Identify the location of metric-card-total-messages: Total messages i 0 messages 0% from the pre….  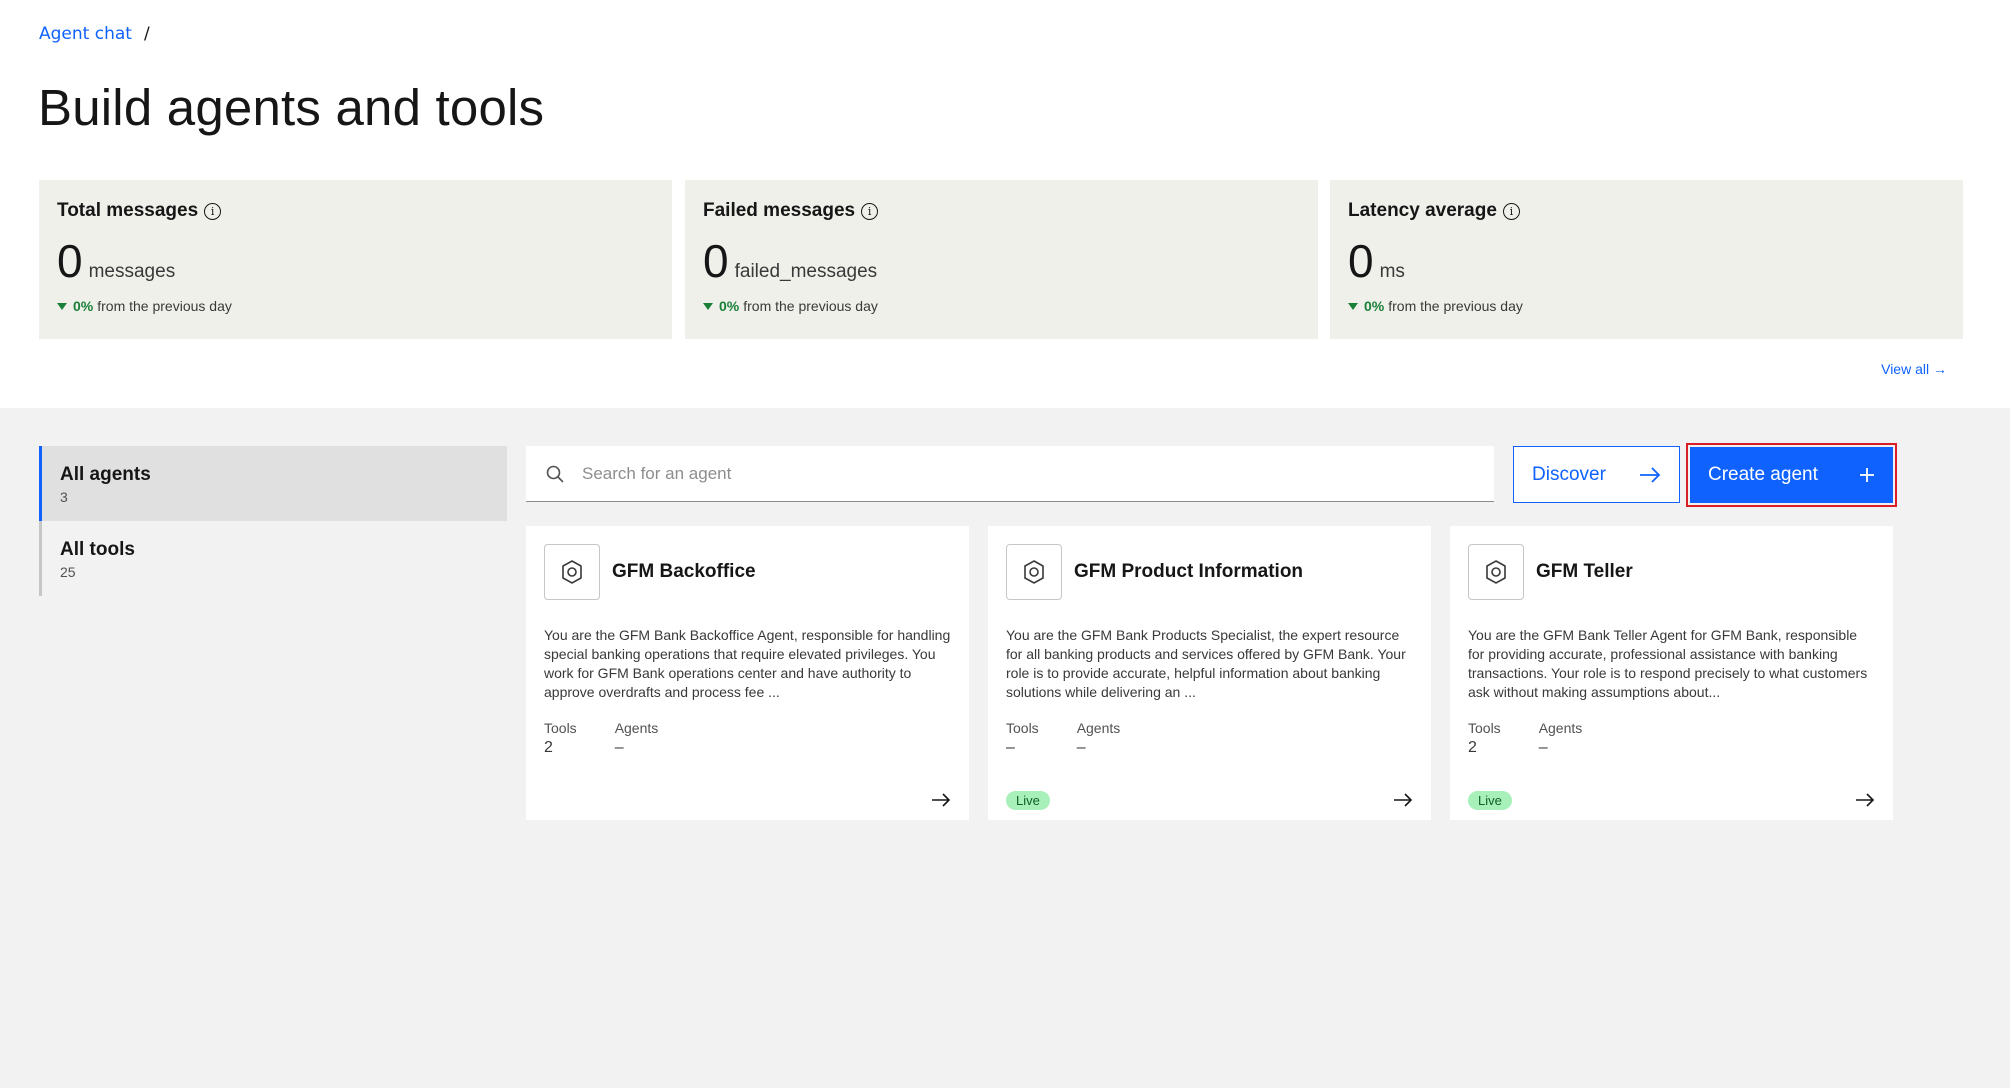
(355, 259).